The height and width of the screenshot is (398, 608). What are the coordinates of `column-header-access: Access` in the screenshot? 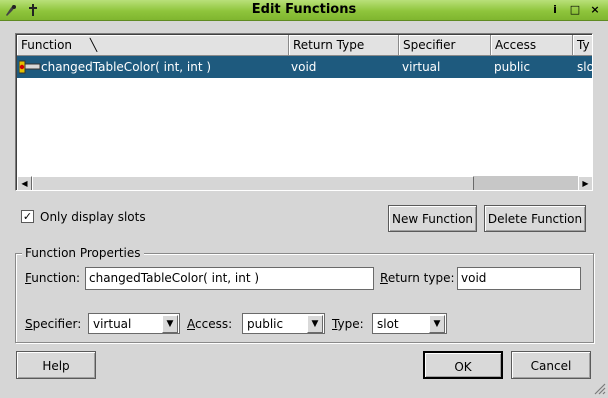 It's located at (532, 45).